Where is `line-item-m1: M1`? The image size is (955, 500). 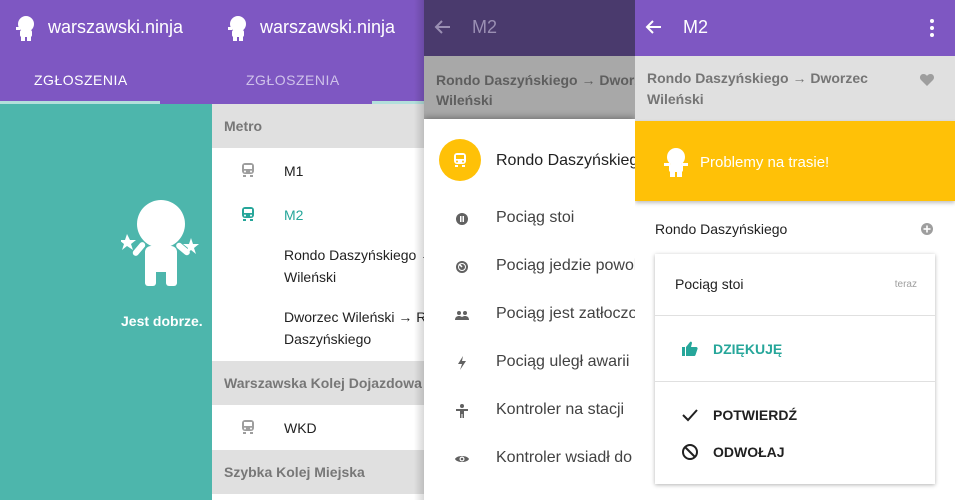
line-item-m1: M1 is located at coordinates (318, 170).